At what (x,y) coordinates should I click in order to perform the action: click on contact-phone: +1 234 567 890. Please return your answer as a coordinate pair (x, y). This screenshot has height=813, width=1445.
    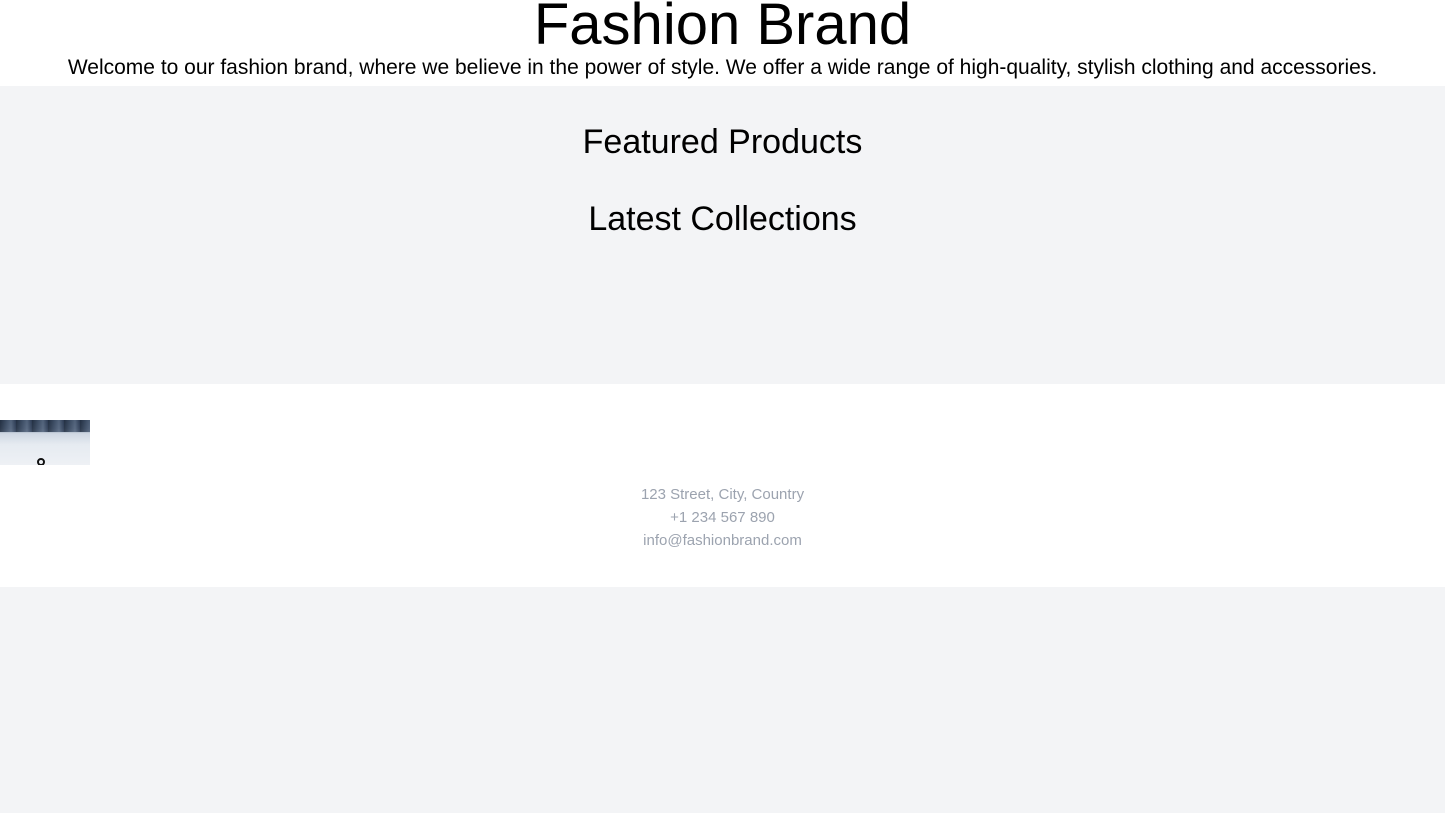
    Looking at the image, I should click on (722, 517).